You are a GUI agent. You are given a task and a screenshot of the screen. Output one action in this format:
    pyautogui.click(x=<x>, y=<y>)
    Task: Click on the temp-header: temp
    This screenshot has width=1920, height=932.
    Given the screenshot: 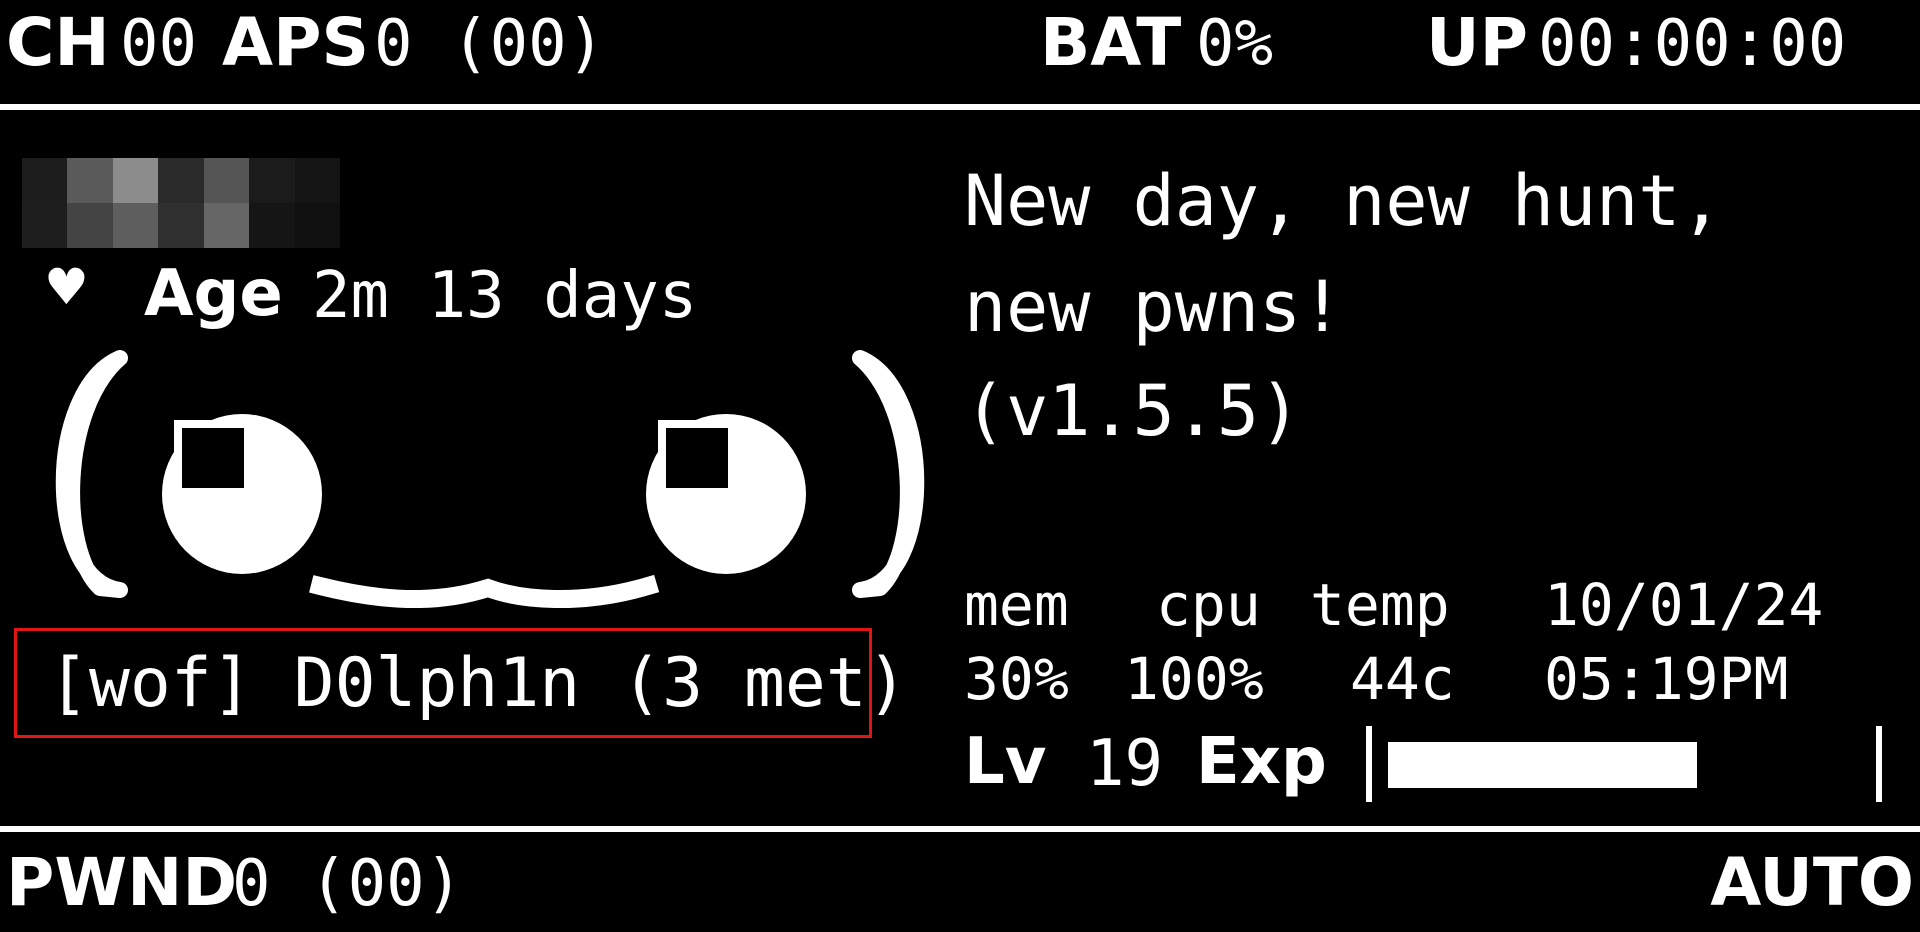 What is the action you would take?
    pyautogui.click(x=1380, y=605)
    